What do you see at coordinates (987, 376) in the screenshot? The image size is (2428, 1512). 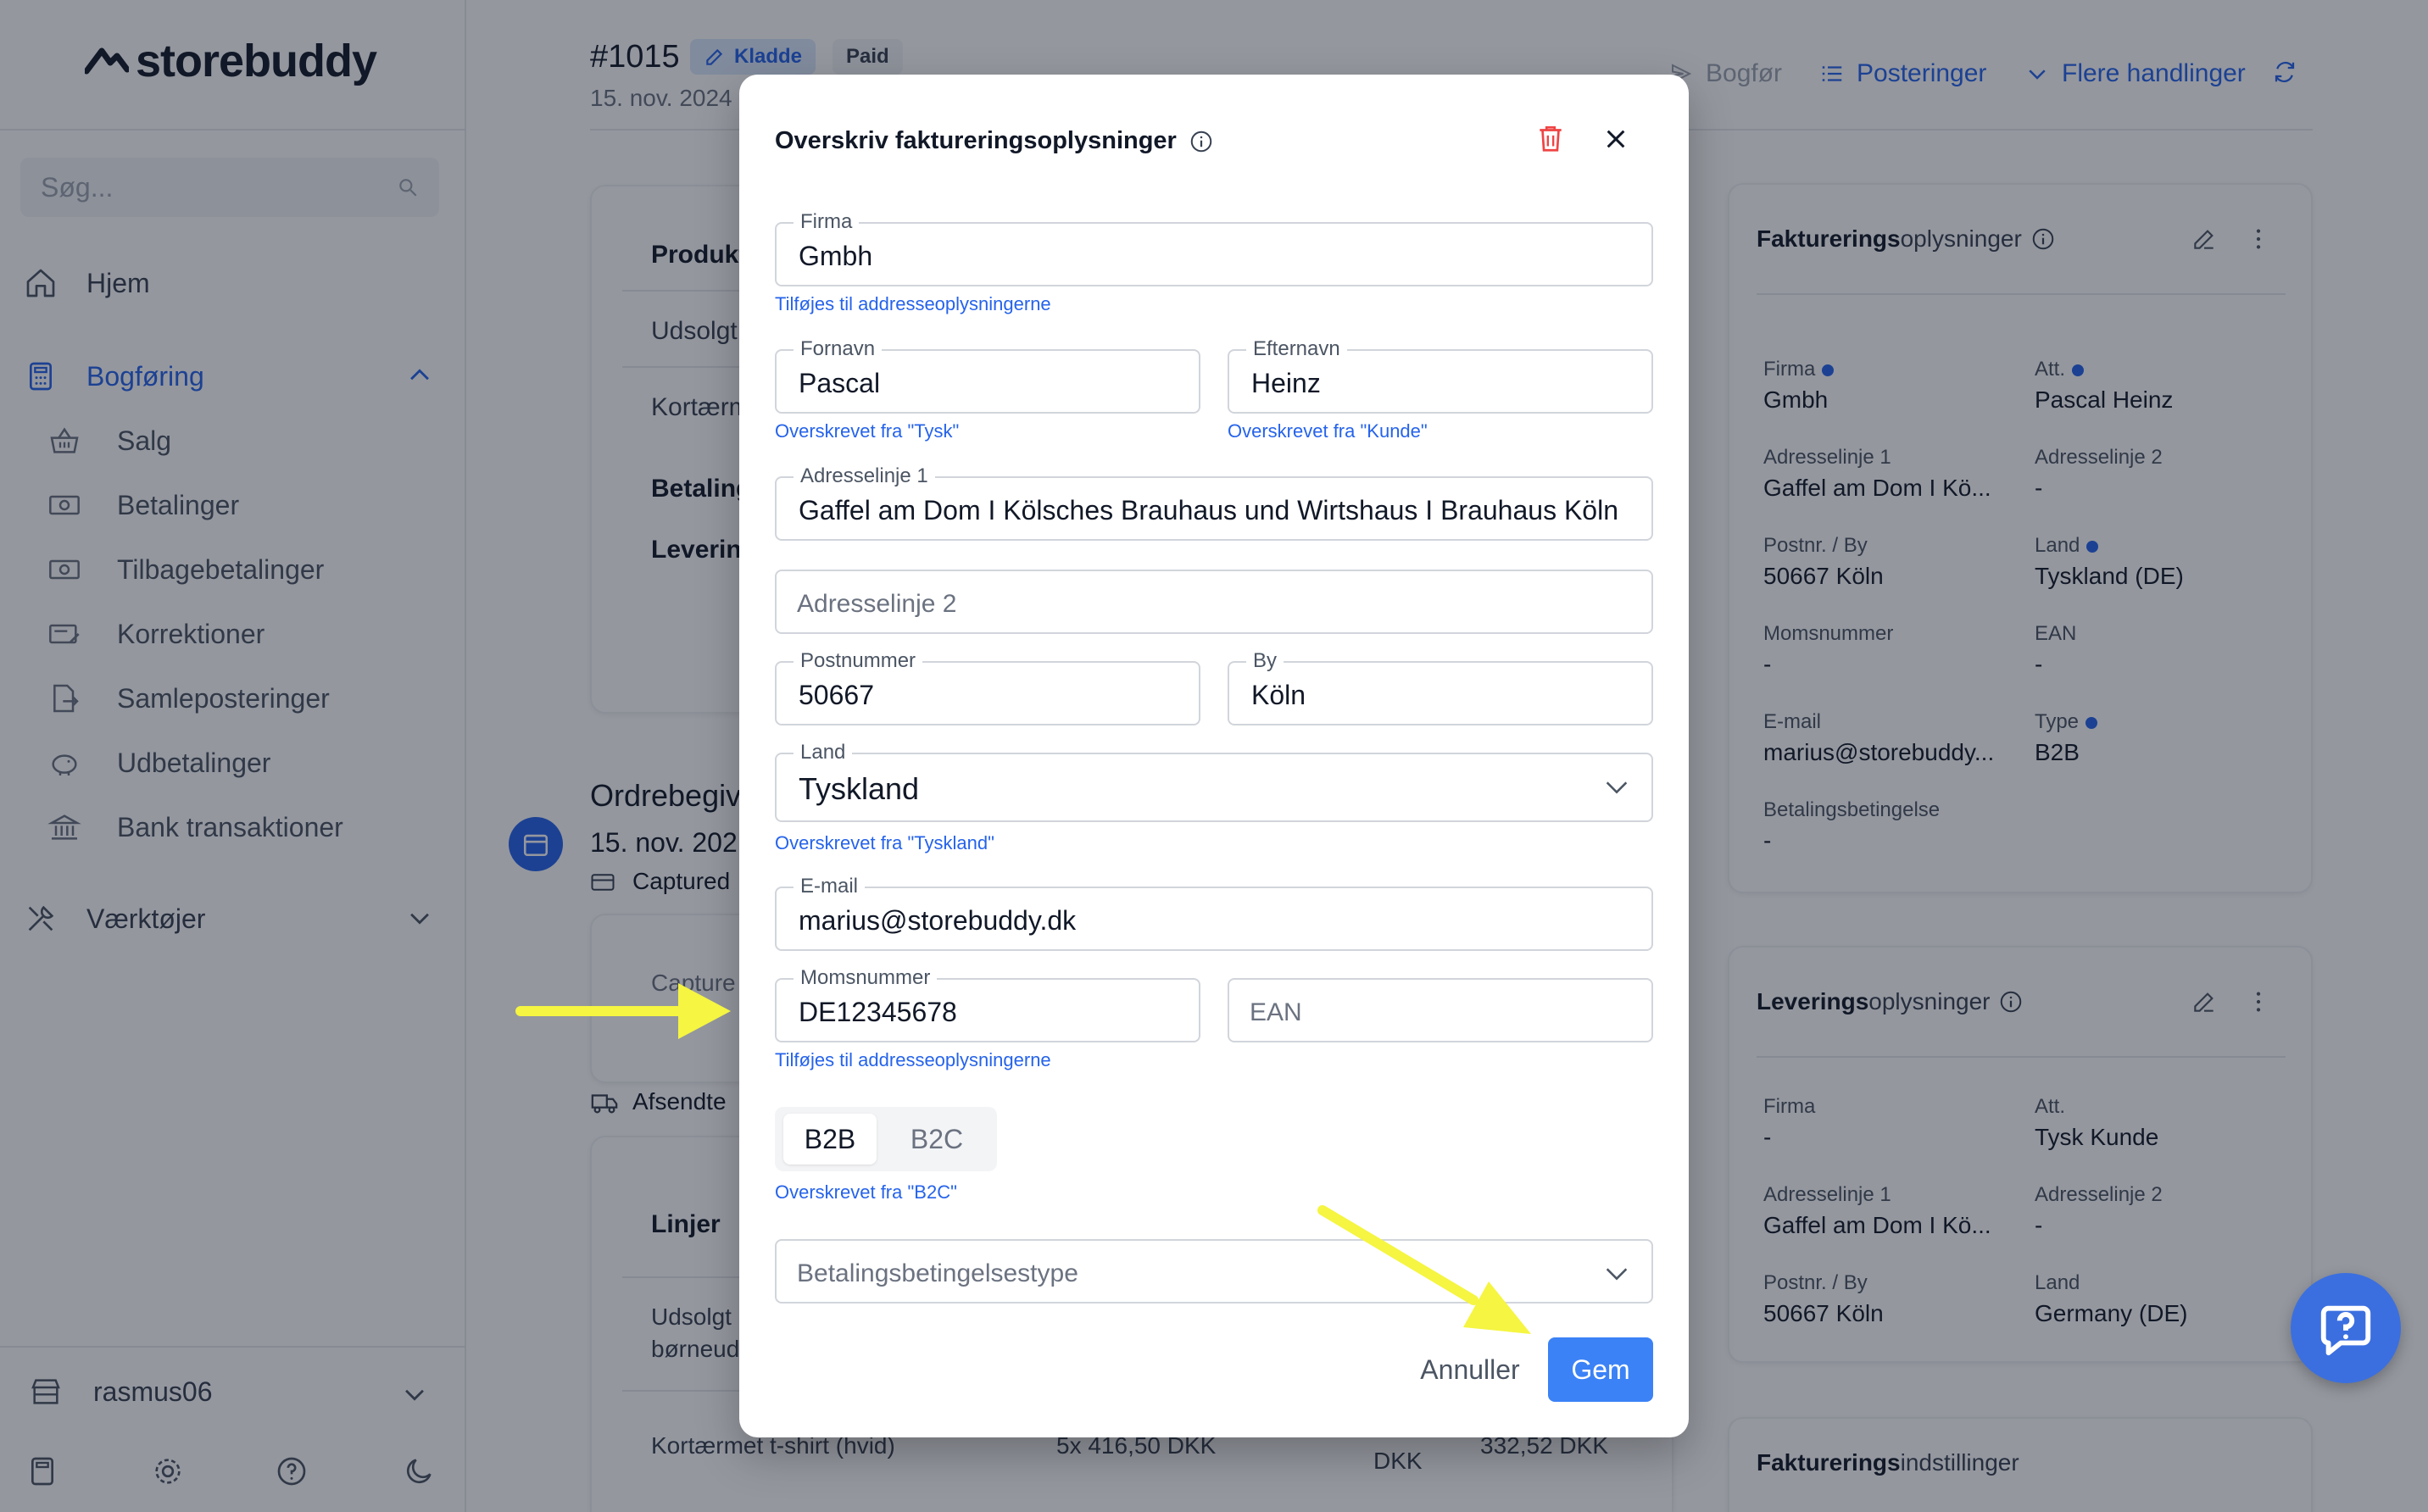 I see `first-name-field: Fornavn Pascal` at bounding box center [987, 376].